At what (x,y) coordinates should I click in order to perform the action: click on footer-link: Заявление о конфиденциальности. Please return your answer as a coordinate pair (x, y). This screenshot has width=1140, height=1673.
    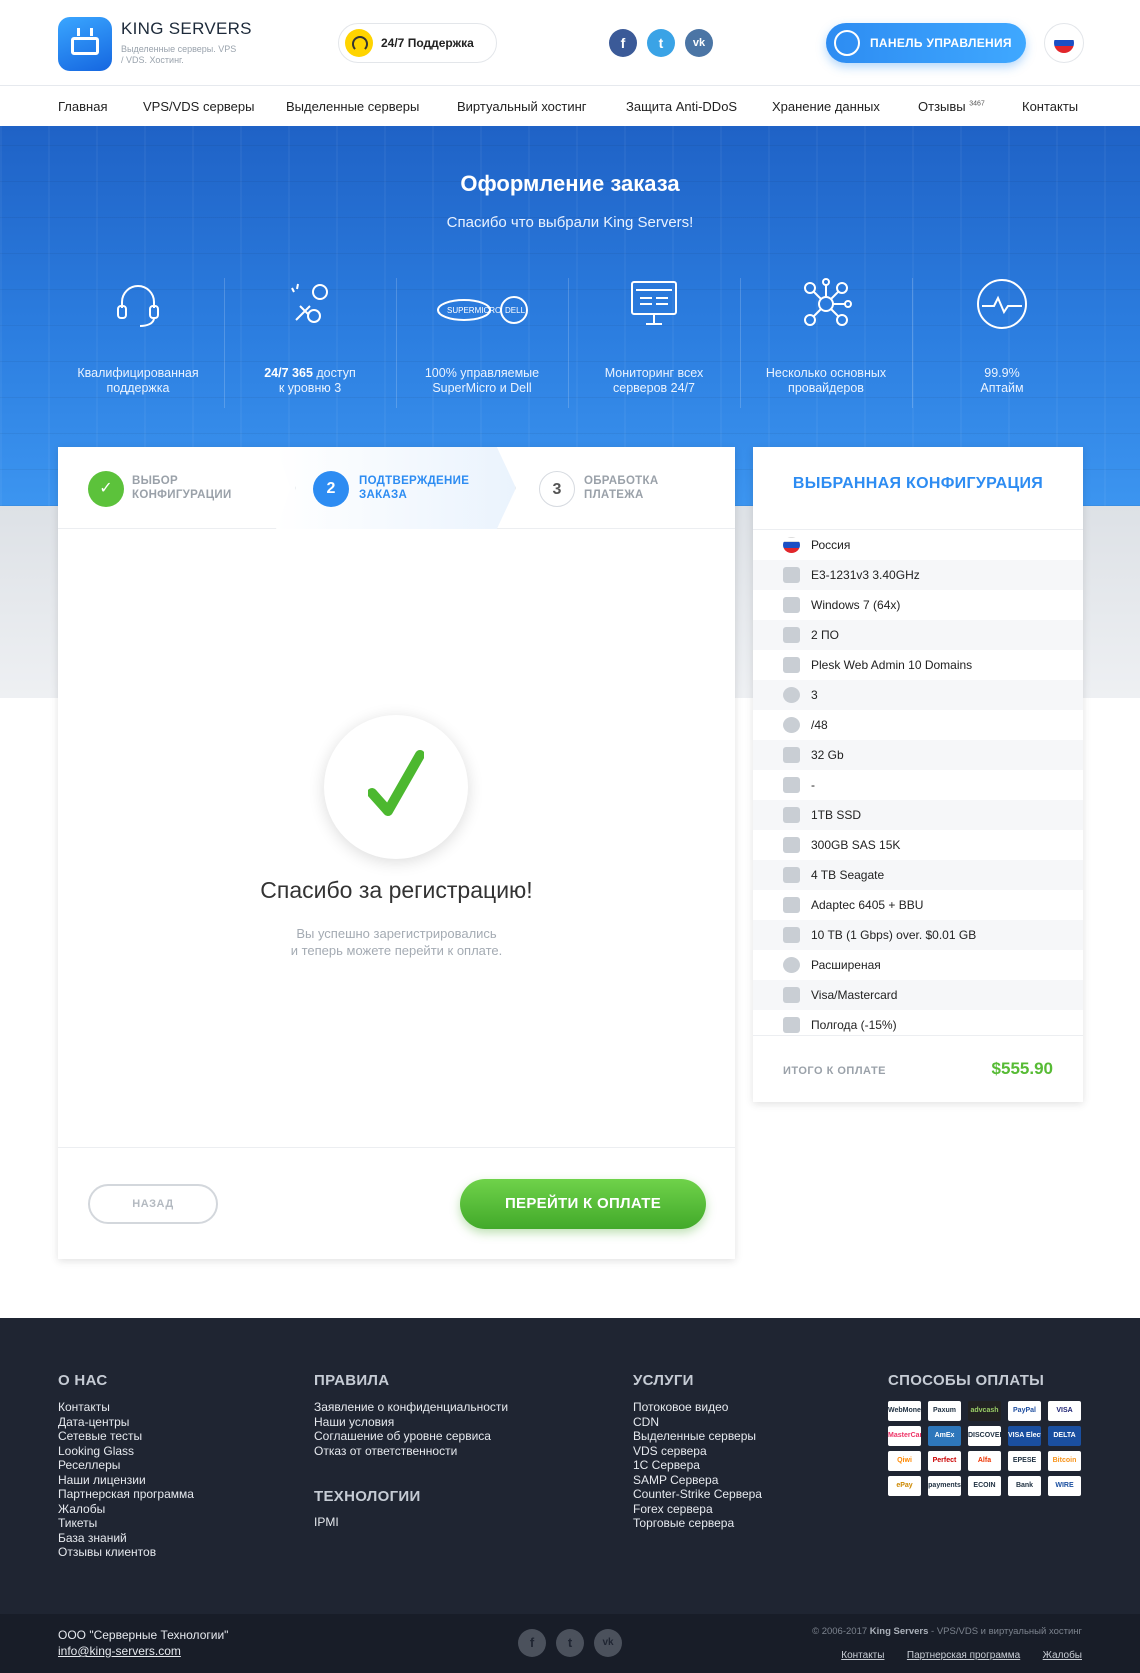
    Looking at the image, I should click on (411, 1407).